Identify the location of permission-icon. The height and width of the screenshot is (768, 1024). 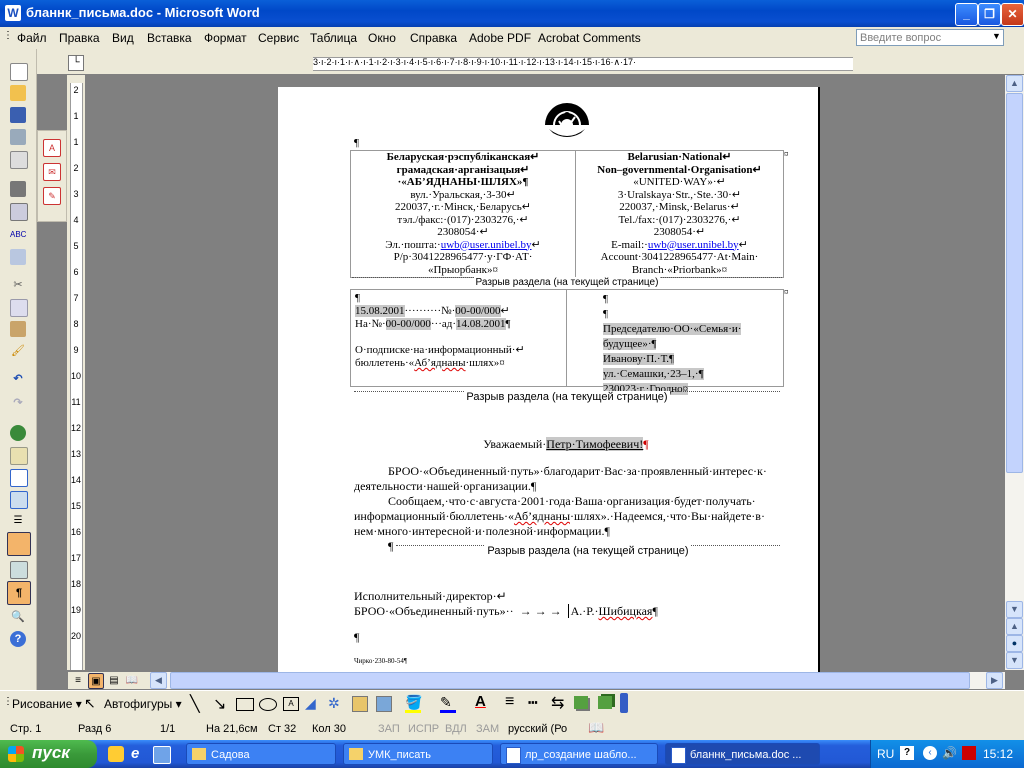
(18, 137).